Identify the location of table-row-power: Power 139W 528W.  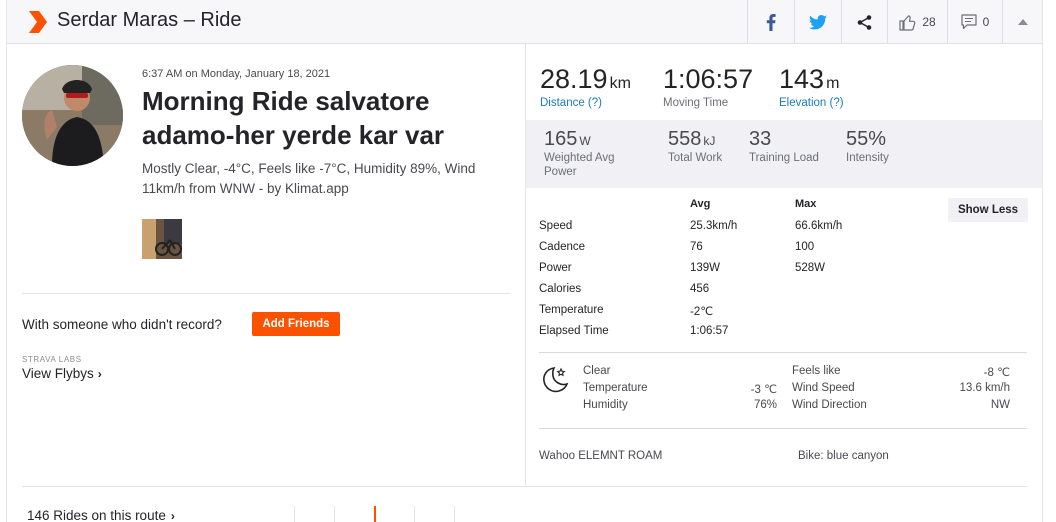
(784, 272).